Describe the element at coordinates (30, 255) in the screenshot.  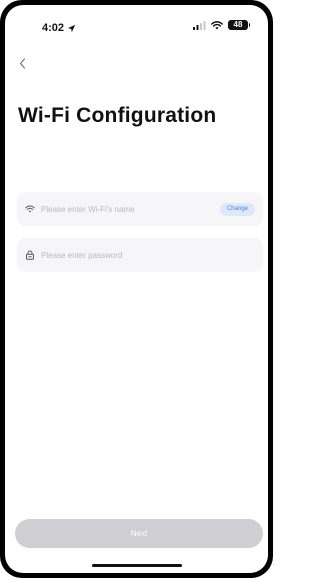
I see `lock-icon` at that location.